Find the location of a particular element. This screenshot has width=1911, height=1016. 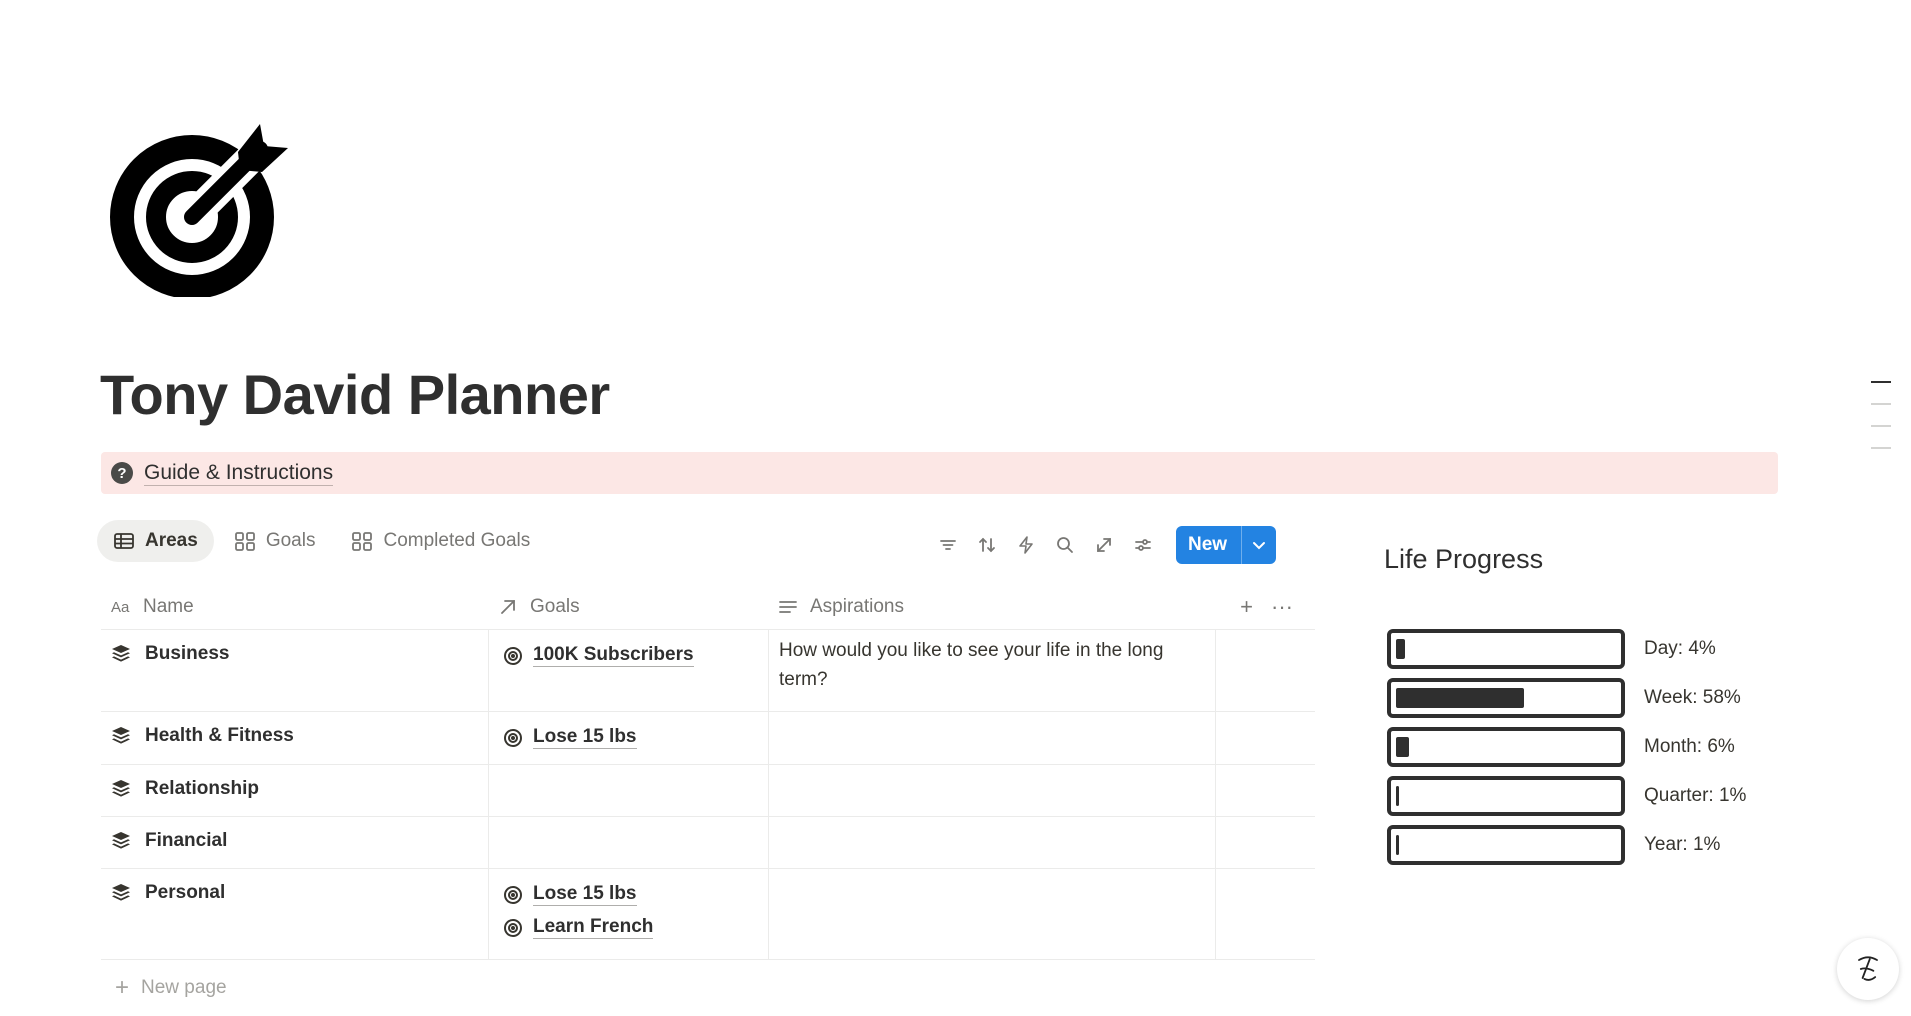

svg-text: Aa is located at coordinates (120, 607).